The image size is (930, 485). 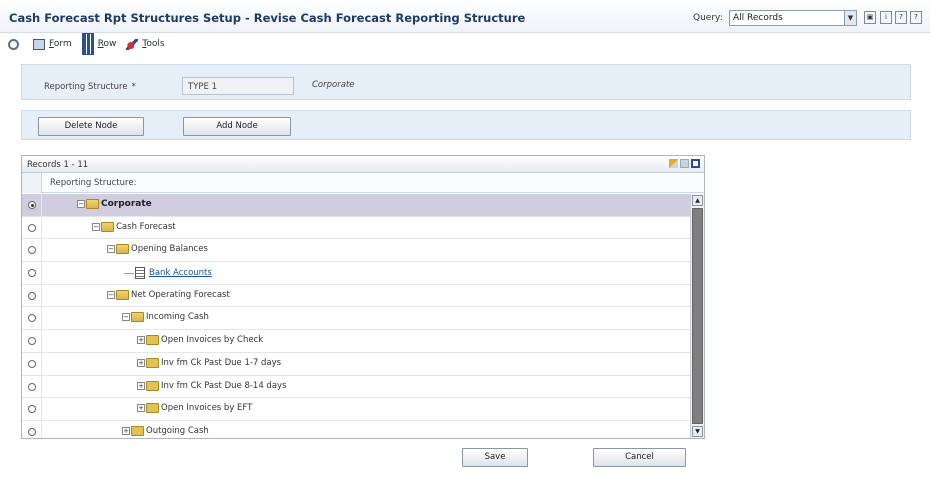 I want to click on table-row: − Corporate, so click(x=356, y=205).